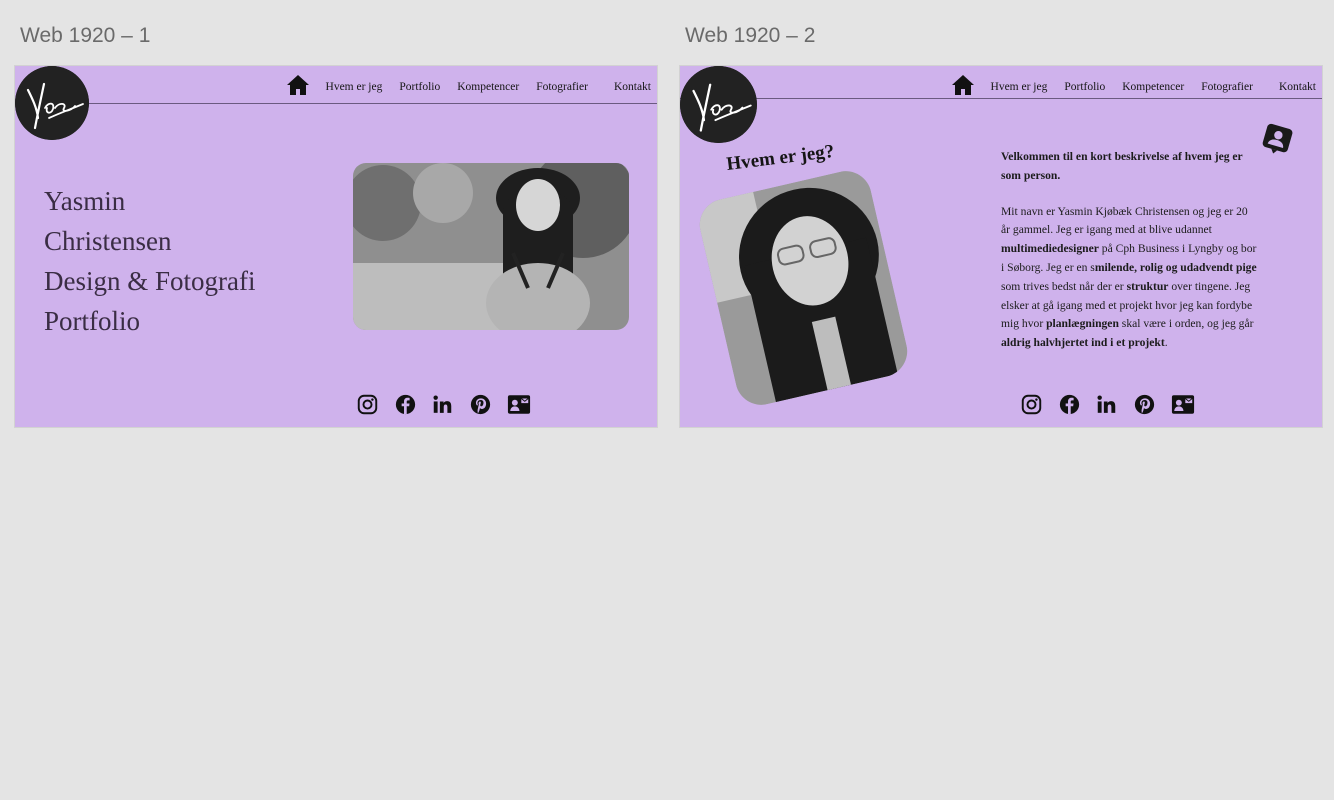 The width and height of the screenshot is (1334, 800). Describe the element at coordinates (85, 201) in the screenshot. I see `hero-title-line: Yasmin` at that location.